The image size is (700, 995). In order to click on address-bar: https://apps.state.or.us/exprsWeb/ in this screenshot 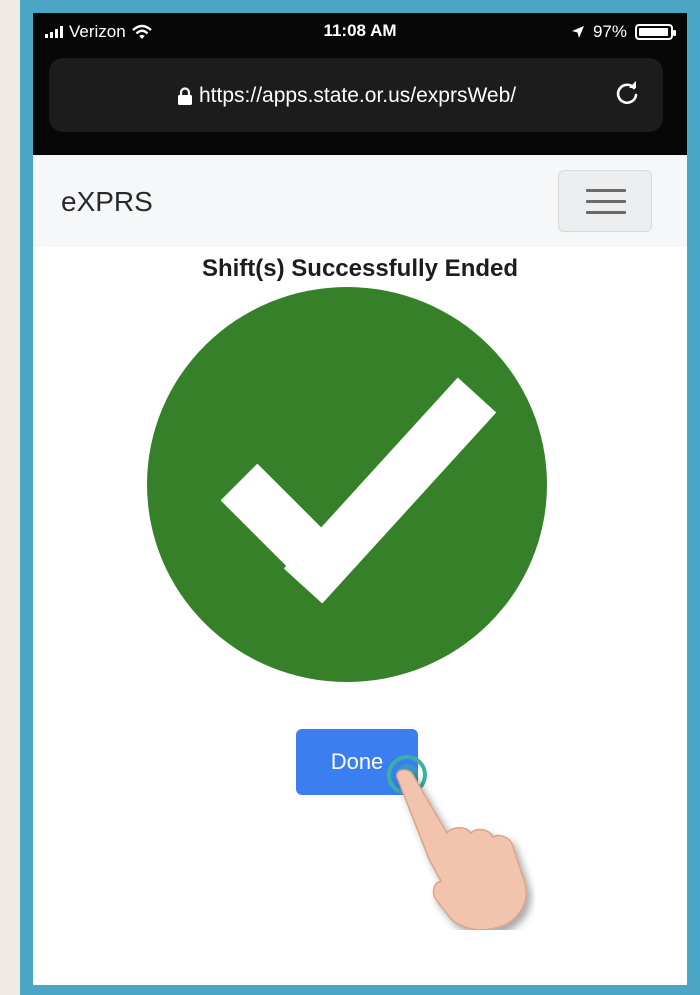, I will do `click(356, 95)`.